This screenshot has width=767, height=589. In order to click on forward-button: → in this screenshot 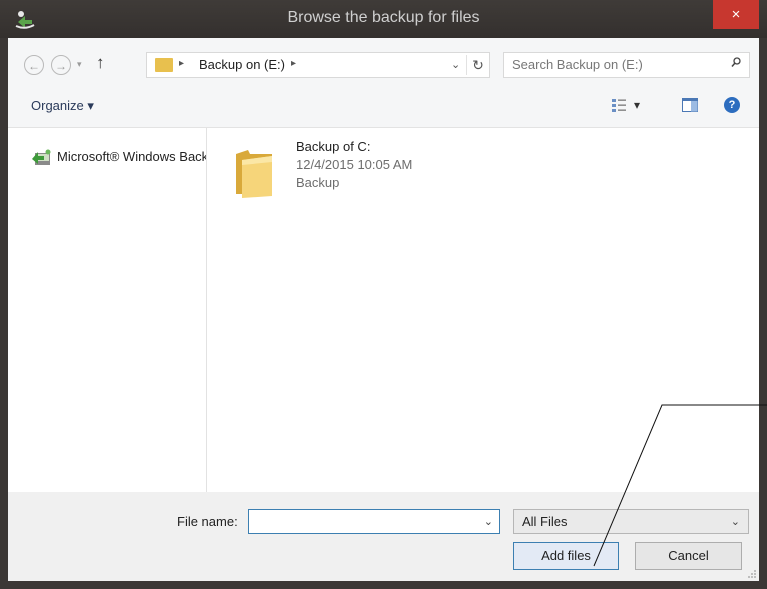, I will do `click(61, 65)`.